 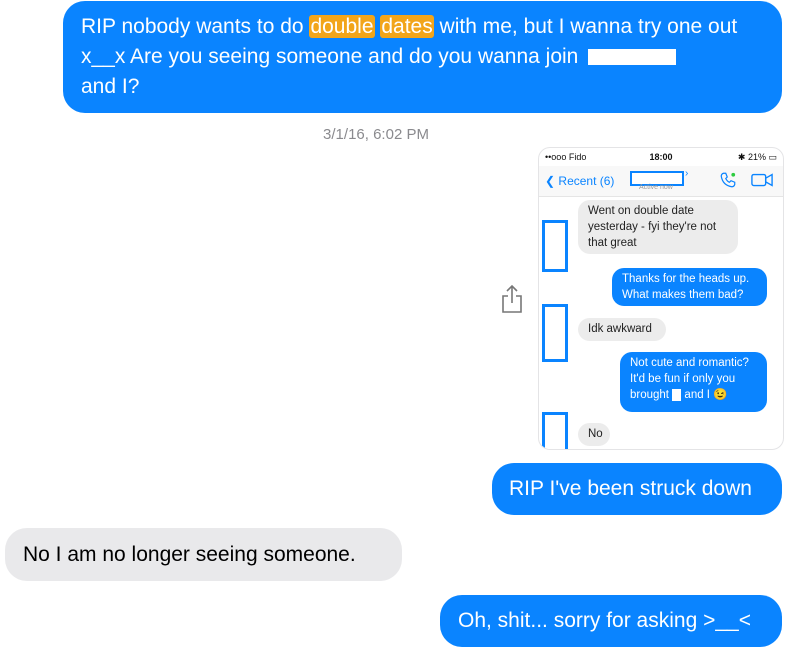 I want to click on message-text: RIP nobody wants to do, so click(x=195, y=26).